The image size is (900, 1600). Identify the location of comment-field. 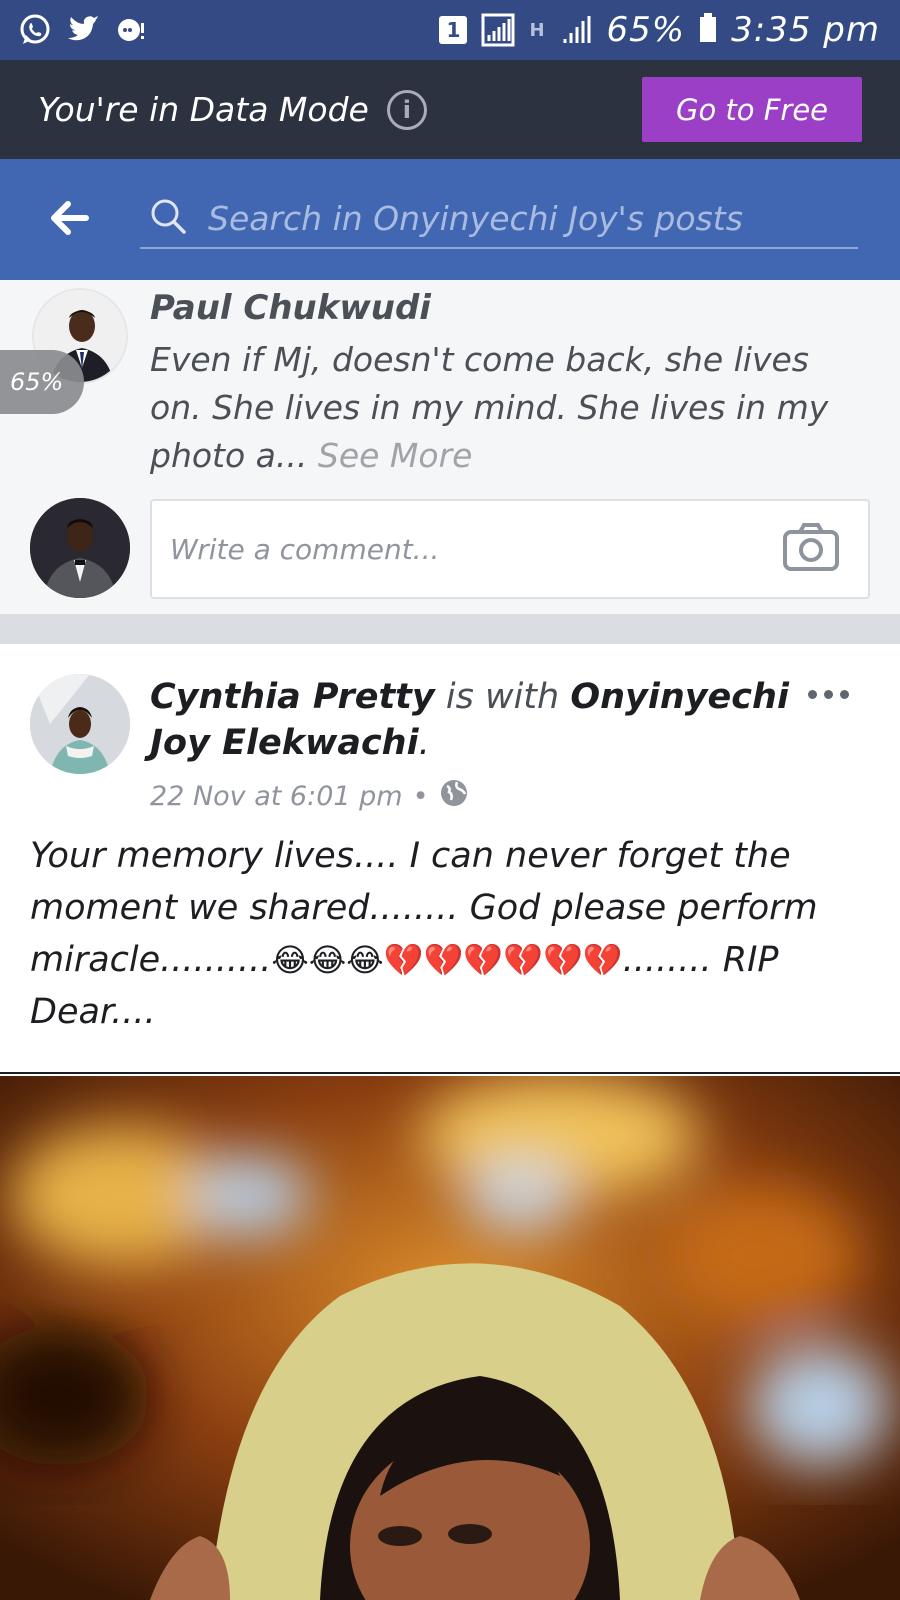
(450, 549).